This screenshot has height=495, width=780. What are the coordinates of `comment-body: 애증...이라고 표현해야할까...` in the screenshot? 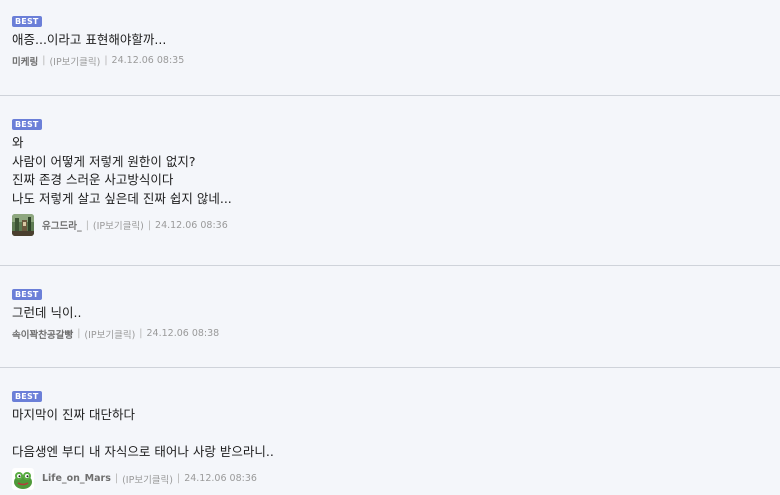 It's located at (396, 40).